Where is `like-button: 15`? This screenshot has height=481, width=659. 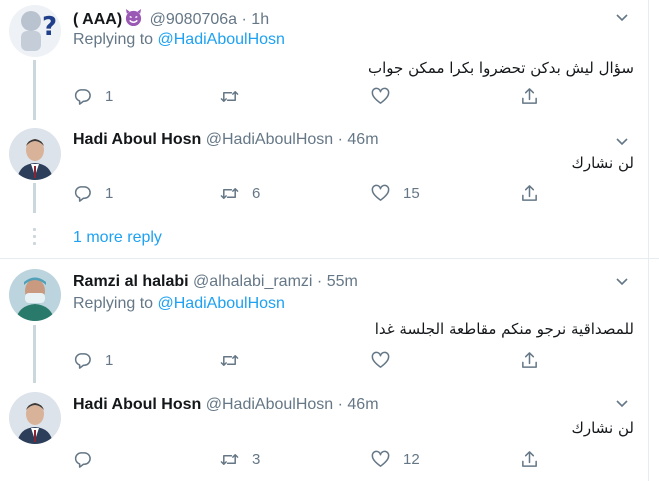
like-button: 15 is located at coordinates (395, 193).